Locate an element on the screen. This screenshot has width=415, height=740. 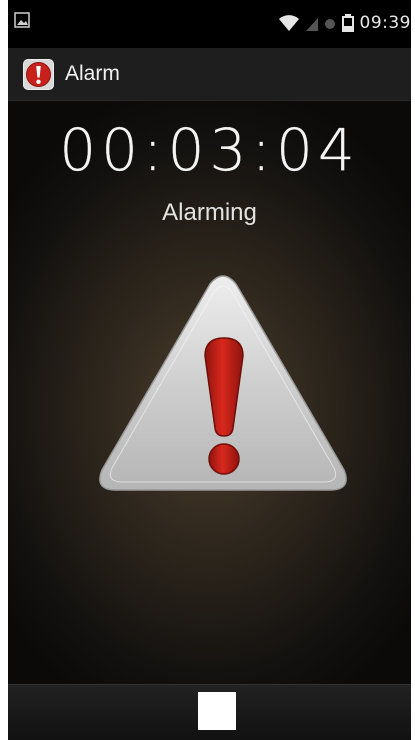
gallery-notification-icon is located at coordinates (22, 20).